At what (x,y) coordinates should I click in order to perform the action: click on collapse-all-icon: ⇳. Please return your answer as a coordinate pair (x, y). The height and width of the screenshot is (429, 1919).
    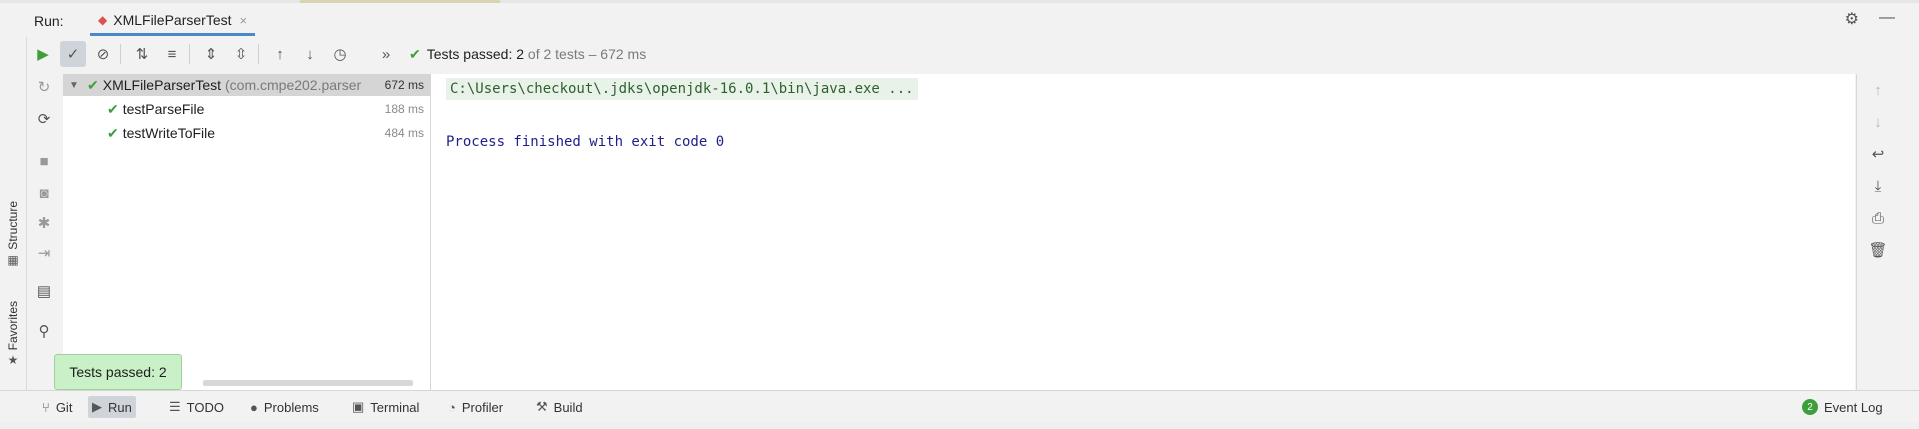
    Looking at the image, I should click on (241, 54).